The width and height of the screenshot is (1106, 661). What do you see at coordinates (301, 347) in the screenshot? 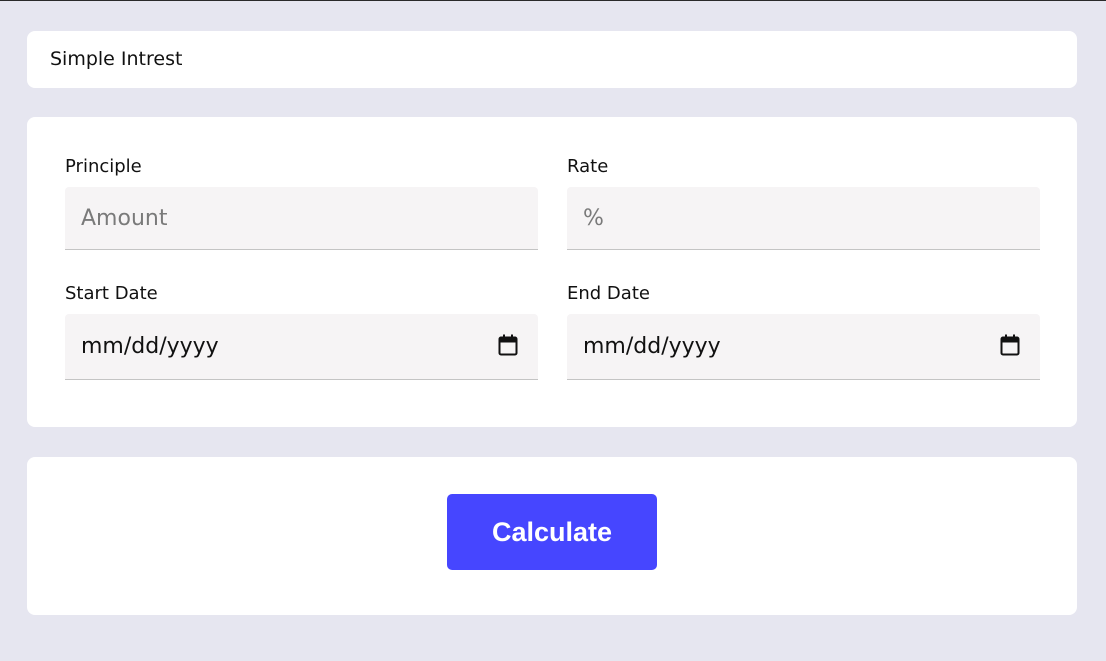
I see `start-date-input: mm/dd/yyyy` at bounding box center [301, 347].